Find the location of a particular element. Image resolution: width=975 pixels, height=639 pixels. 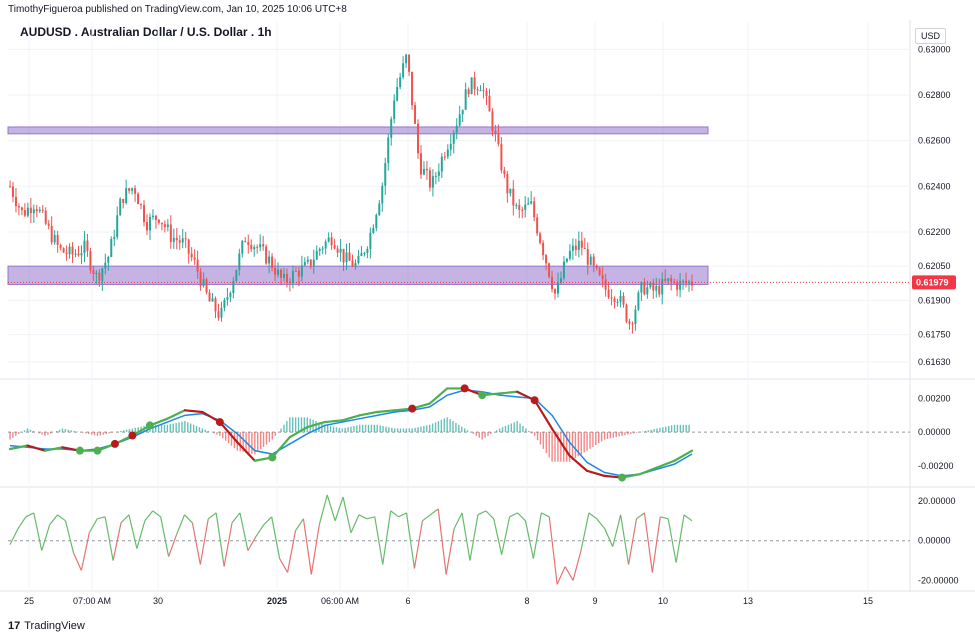

footer: 17 TradingView is located at coordinates (46, 626).